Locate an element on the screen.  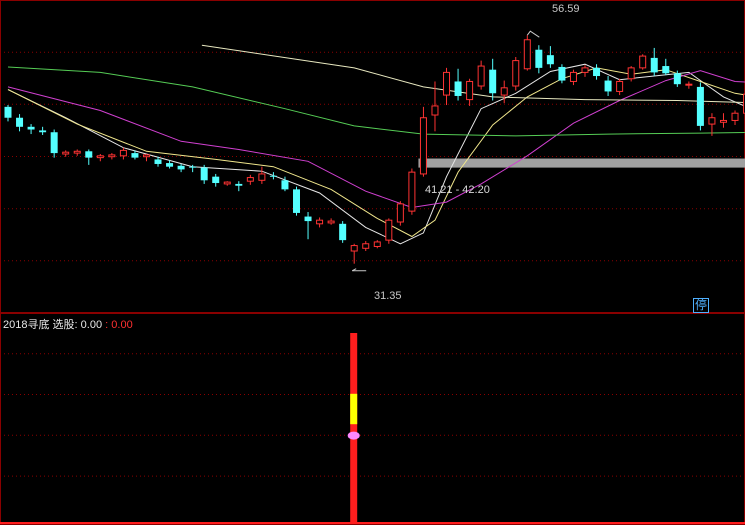
indicator-title: 2018寻底 选股: 0.00 : 0.00 is located at coordinates (68, 324).